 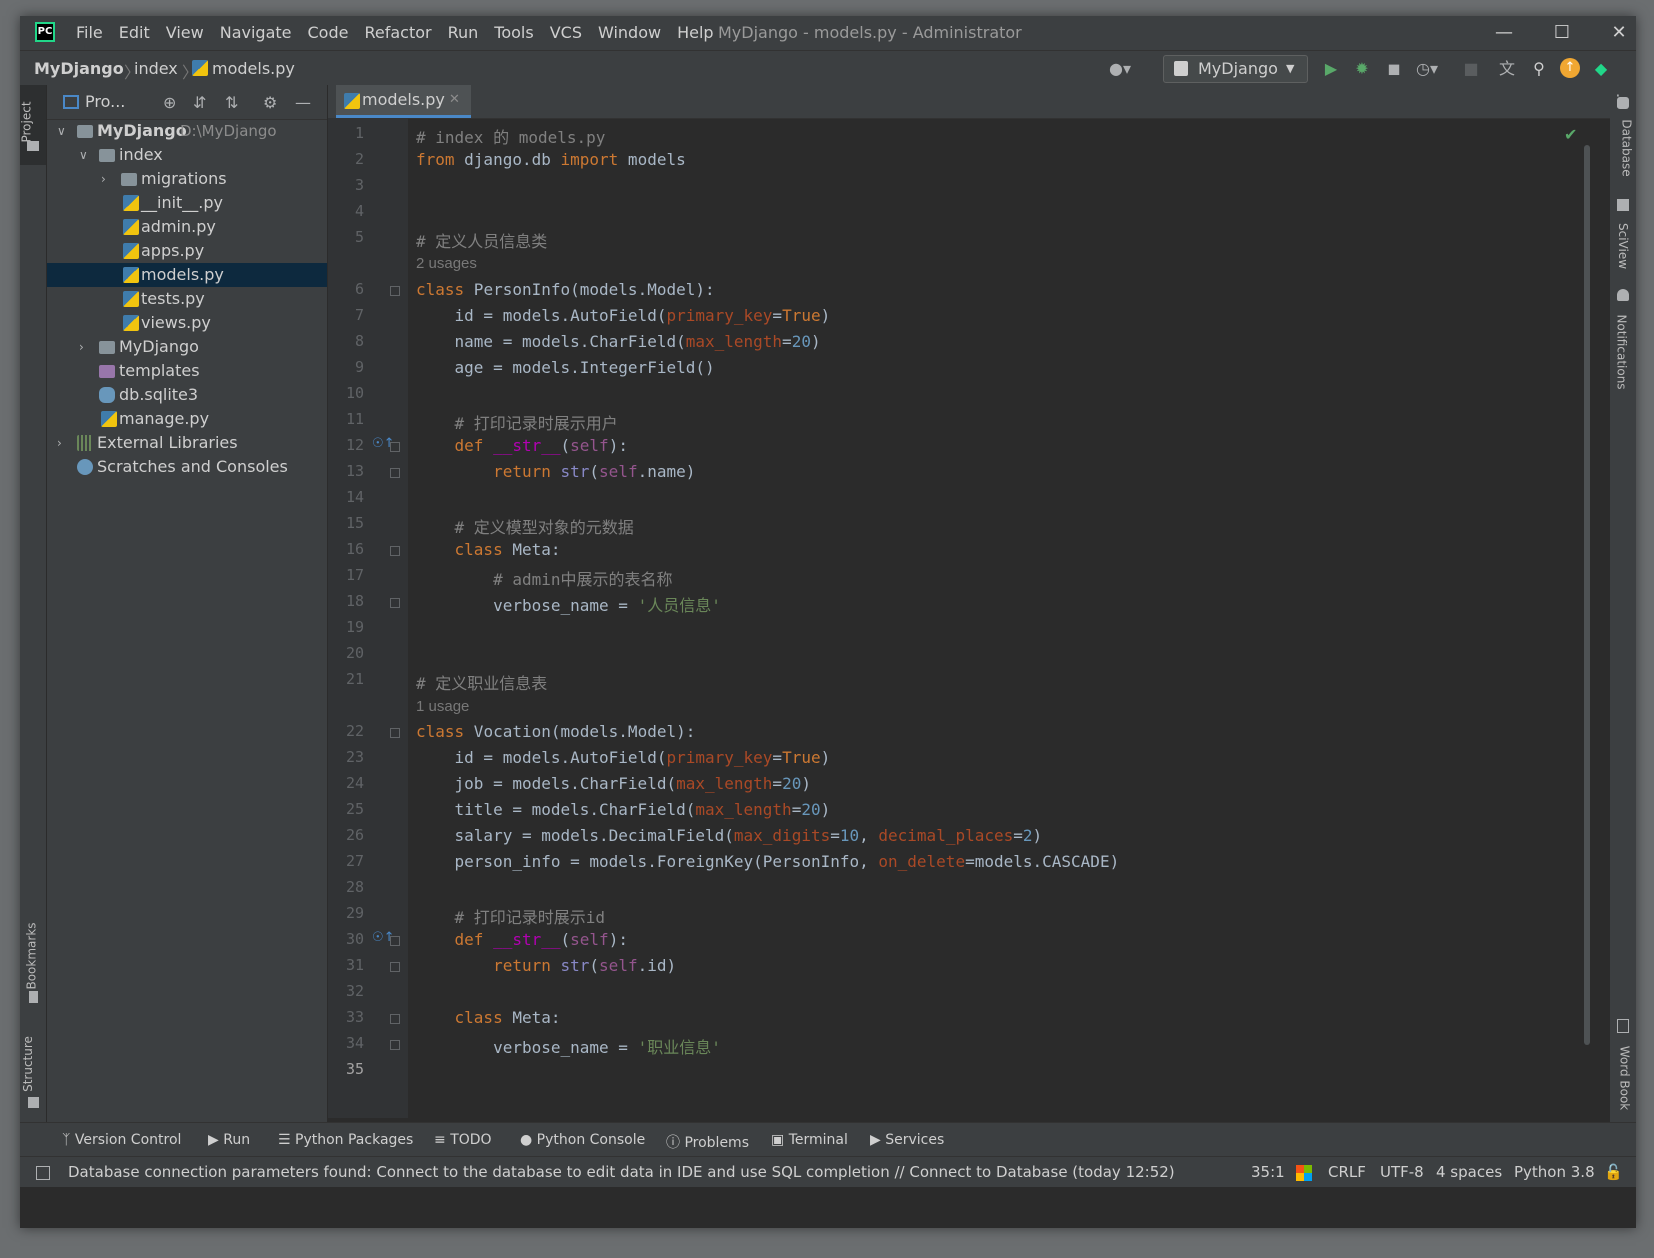 I want to click on python-interpreter: Python 3.8, so click(x=1554, y=1172).